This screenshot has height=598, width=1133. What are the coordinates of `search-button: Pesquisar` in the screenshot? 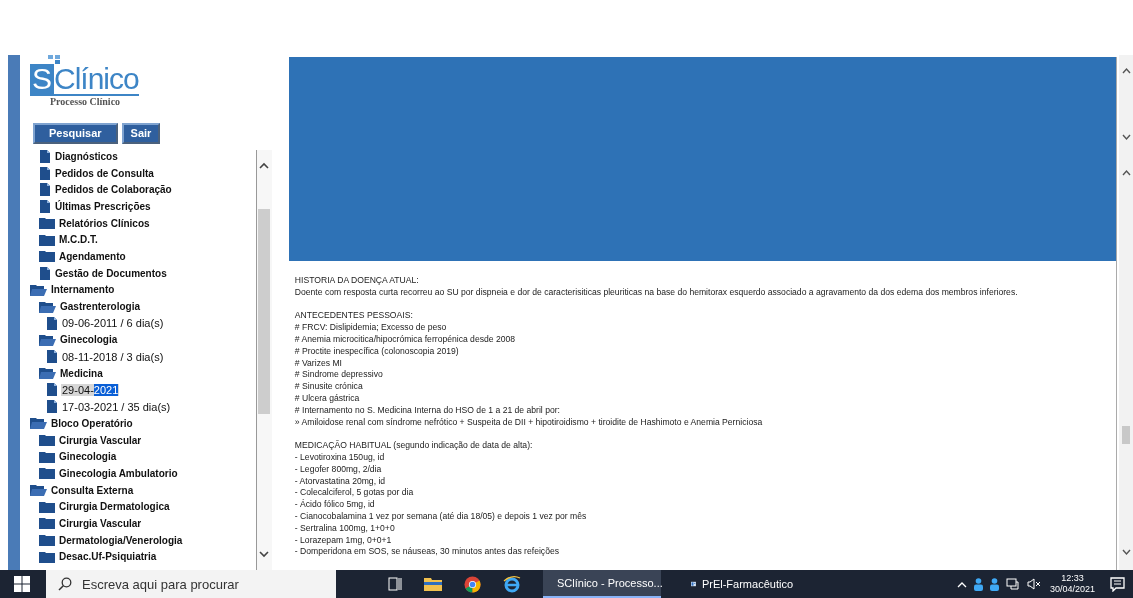 It's located at (75, 133).